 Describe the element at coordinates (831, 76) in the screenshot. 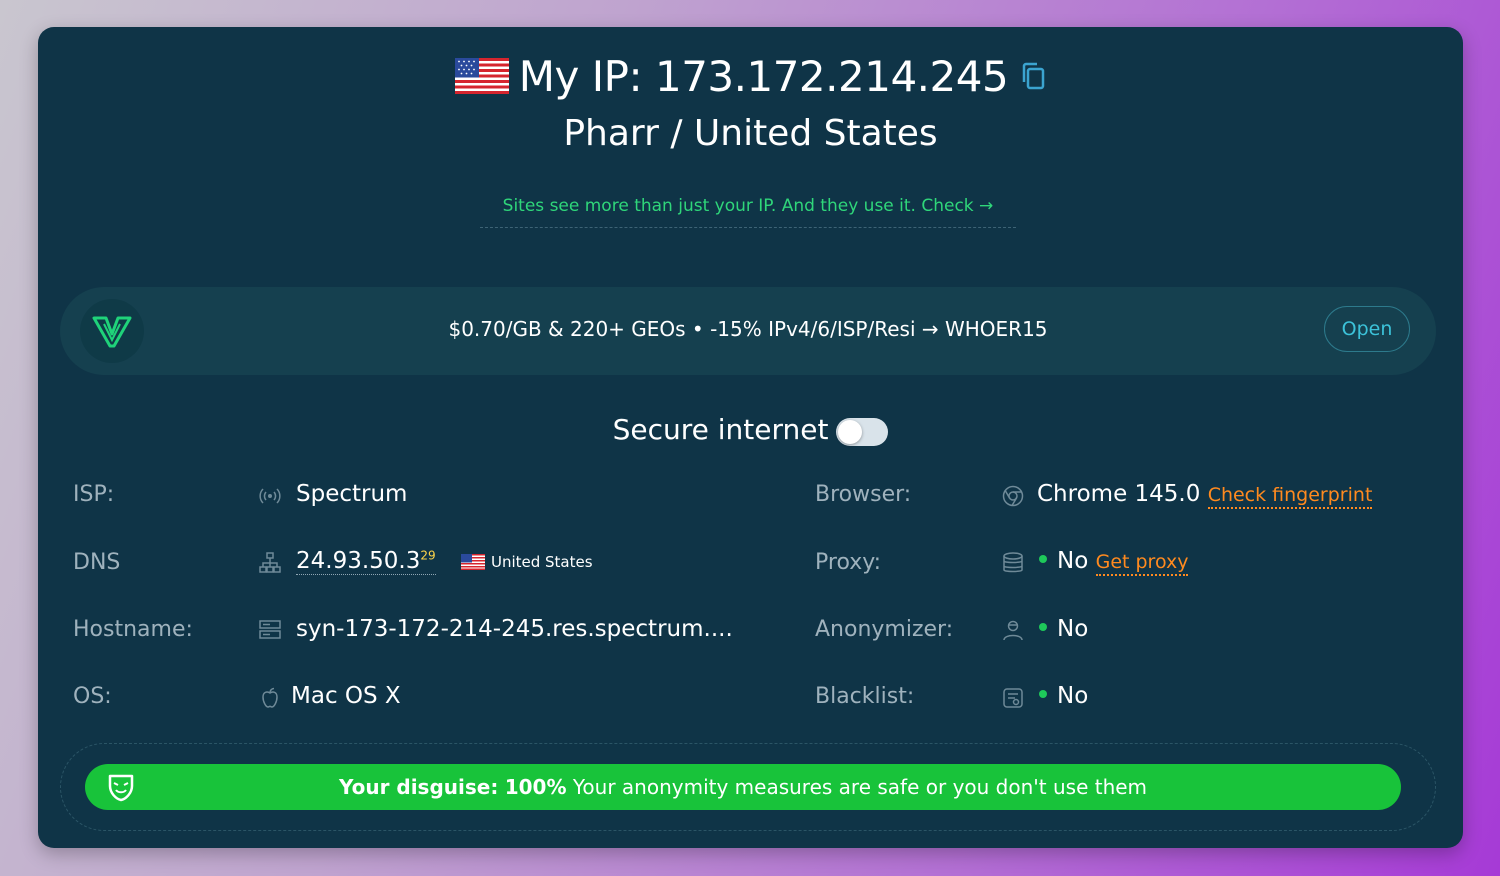

I see `ip-address: 173.172.214.245` at that location.